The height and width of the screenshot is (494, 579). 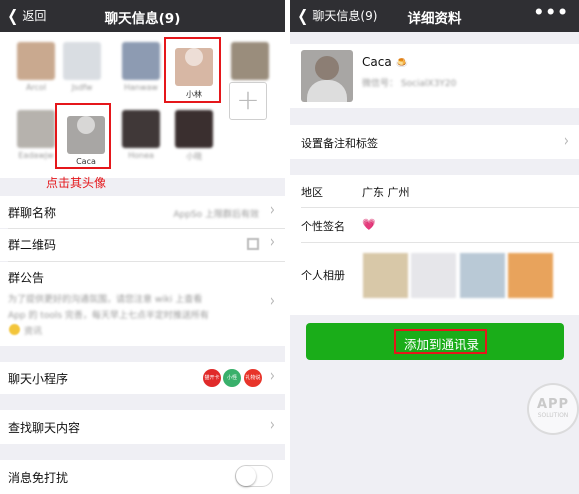 What do you see at coordinates (38, 379) in the screenshot?
I see `mini-program-label: 聊天小程序` at bounding box center [38, 379].